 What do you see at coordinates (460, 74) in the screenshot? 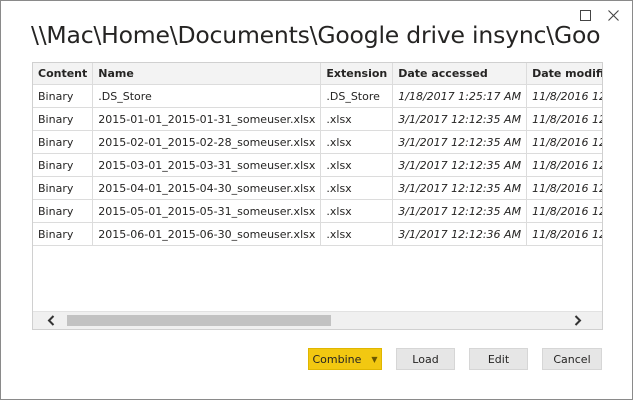
I see `column-header-date-accessed: Date accessed` at bounding box center [460, 74].